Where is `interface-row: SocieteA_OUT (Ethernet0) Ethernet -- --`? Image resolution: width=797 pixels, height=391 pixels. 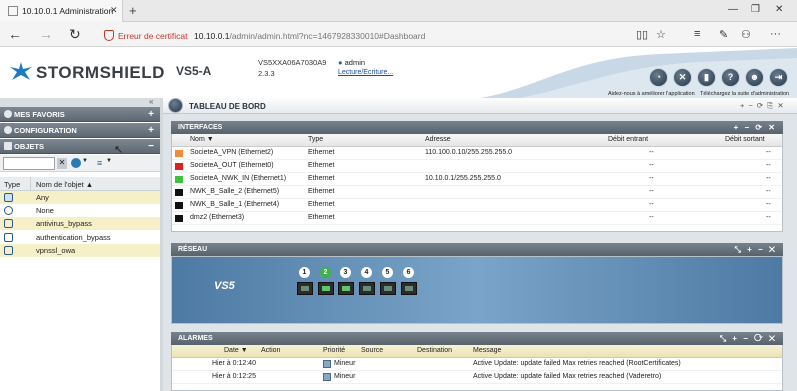 interface-row: SocieteA_OUT (Ethernet0) Ethernet -- -- is located at coordinates (477, 166).